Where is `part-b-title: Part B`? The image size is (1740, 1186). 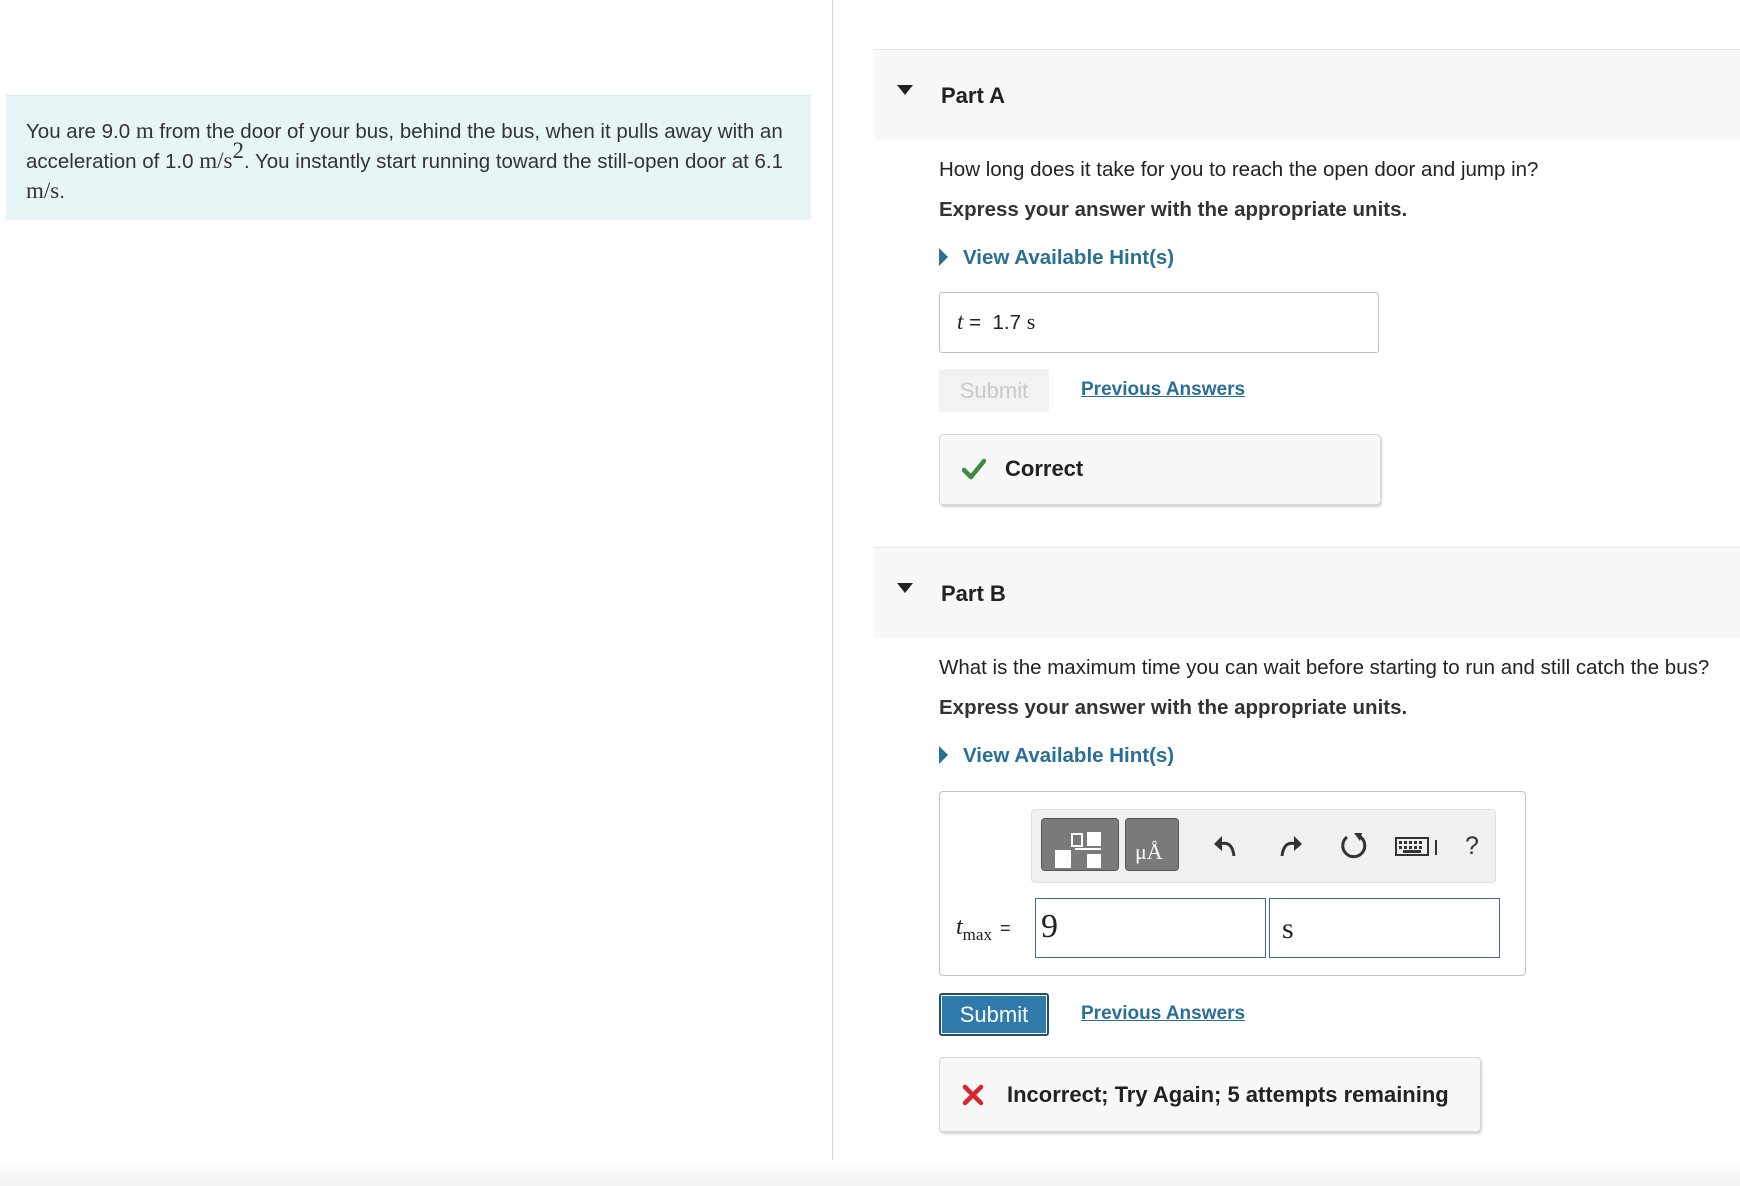 part-b-title: Part B is located at coordinates (973, 593).